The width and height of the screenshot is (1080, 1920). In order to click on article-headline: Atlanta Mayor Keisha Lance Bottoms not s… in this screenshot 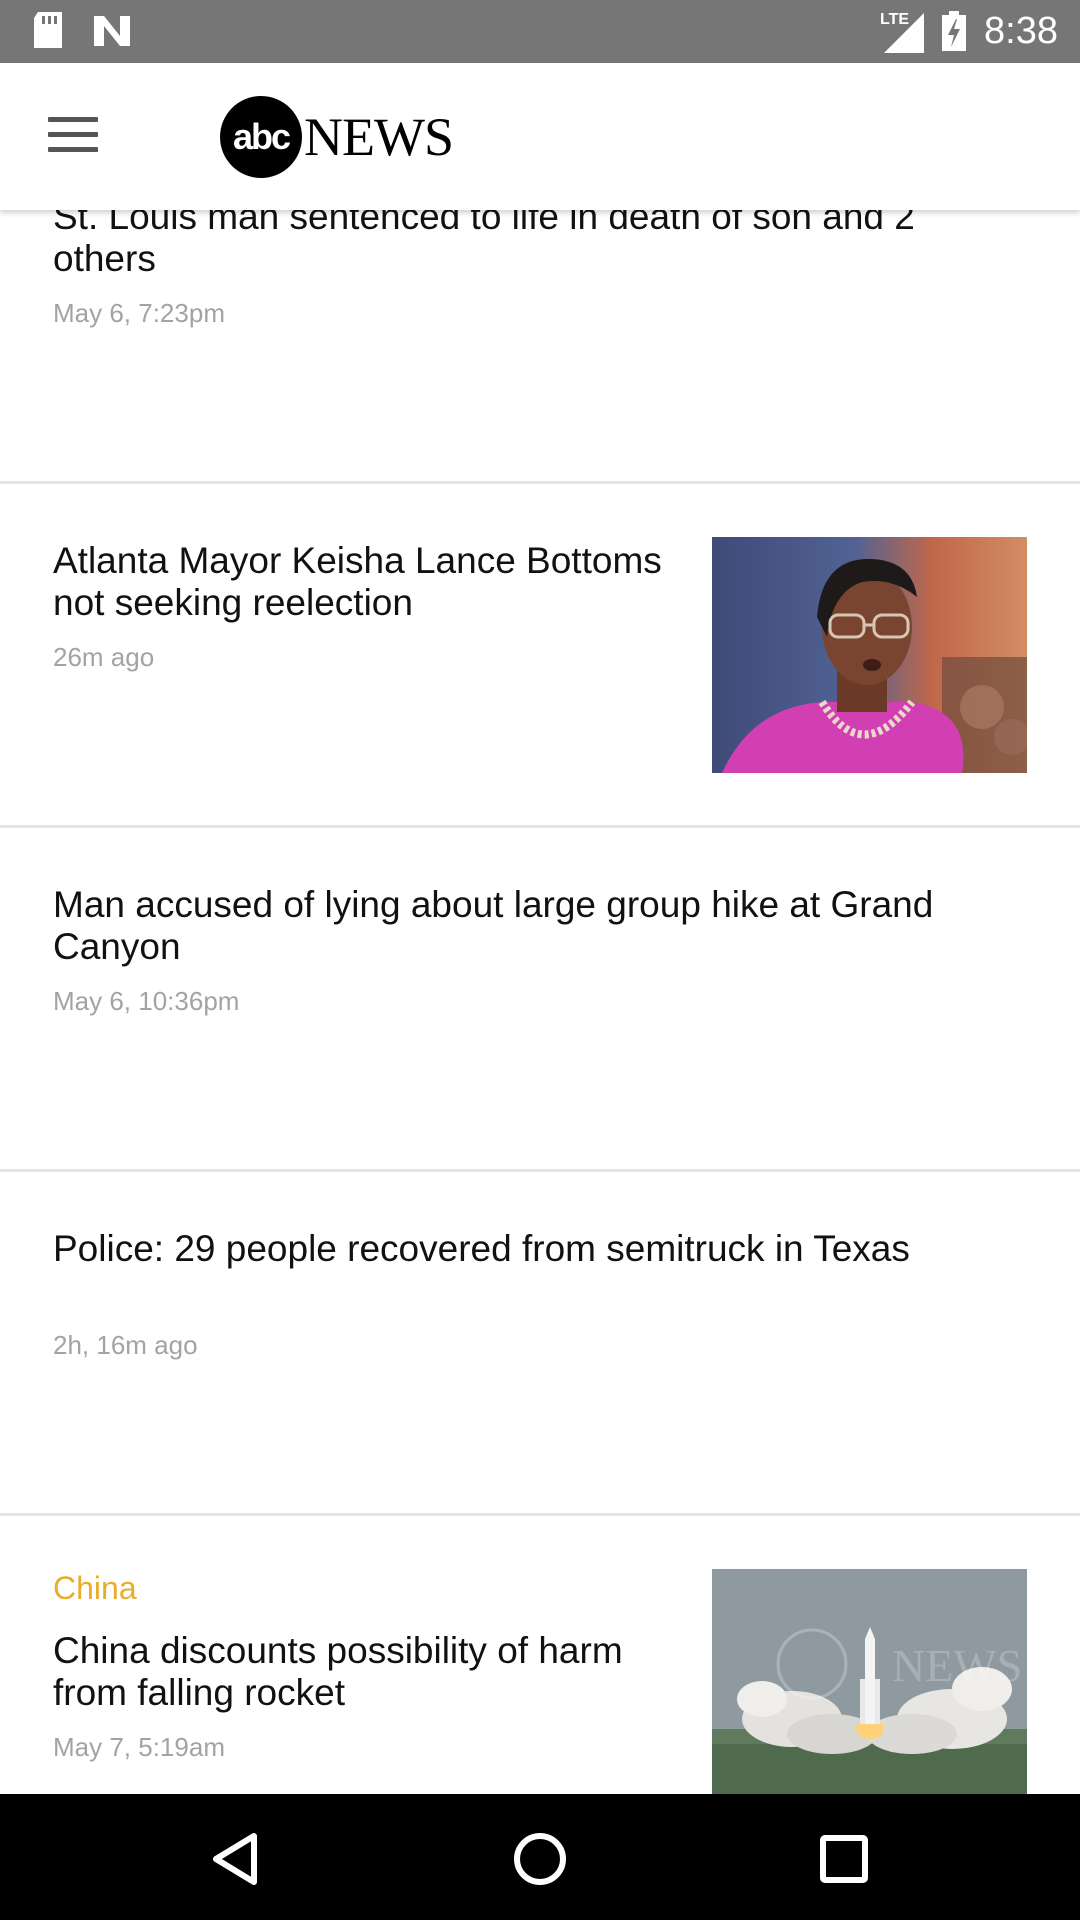, I will do `click(363, 582)`.